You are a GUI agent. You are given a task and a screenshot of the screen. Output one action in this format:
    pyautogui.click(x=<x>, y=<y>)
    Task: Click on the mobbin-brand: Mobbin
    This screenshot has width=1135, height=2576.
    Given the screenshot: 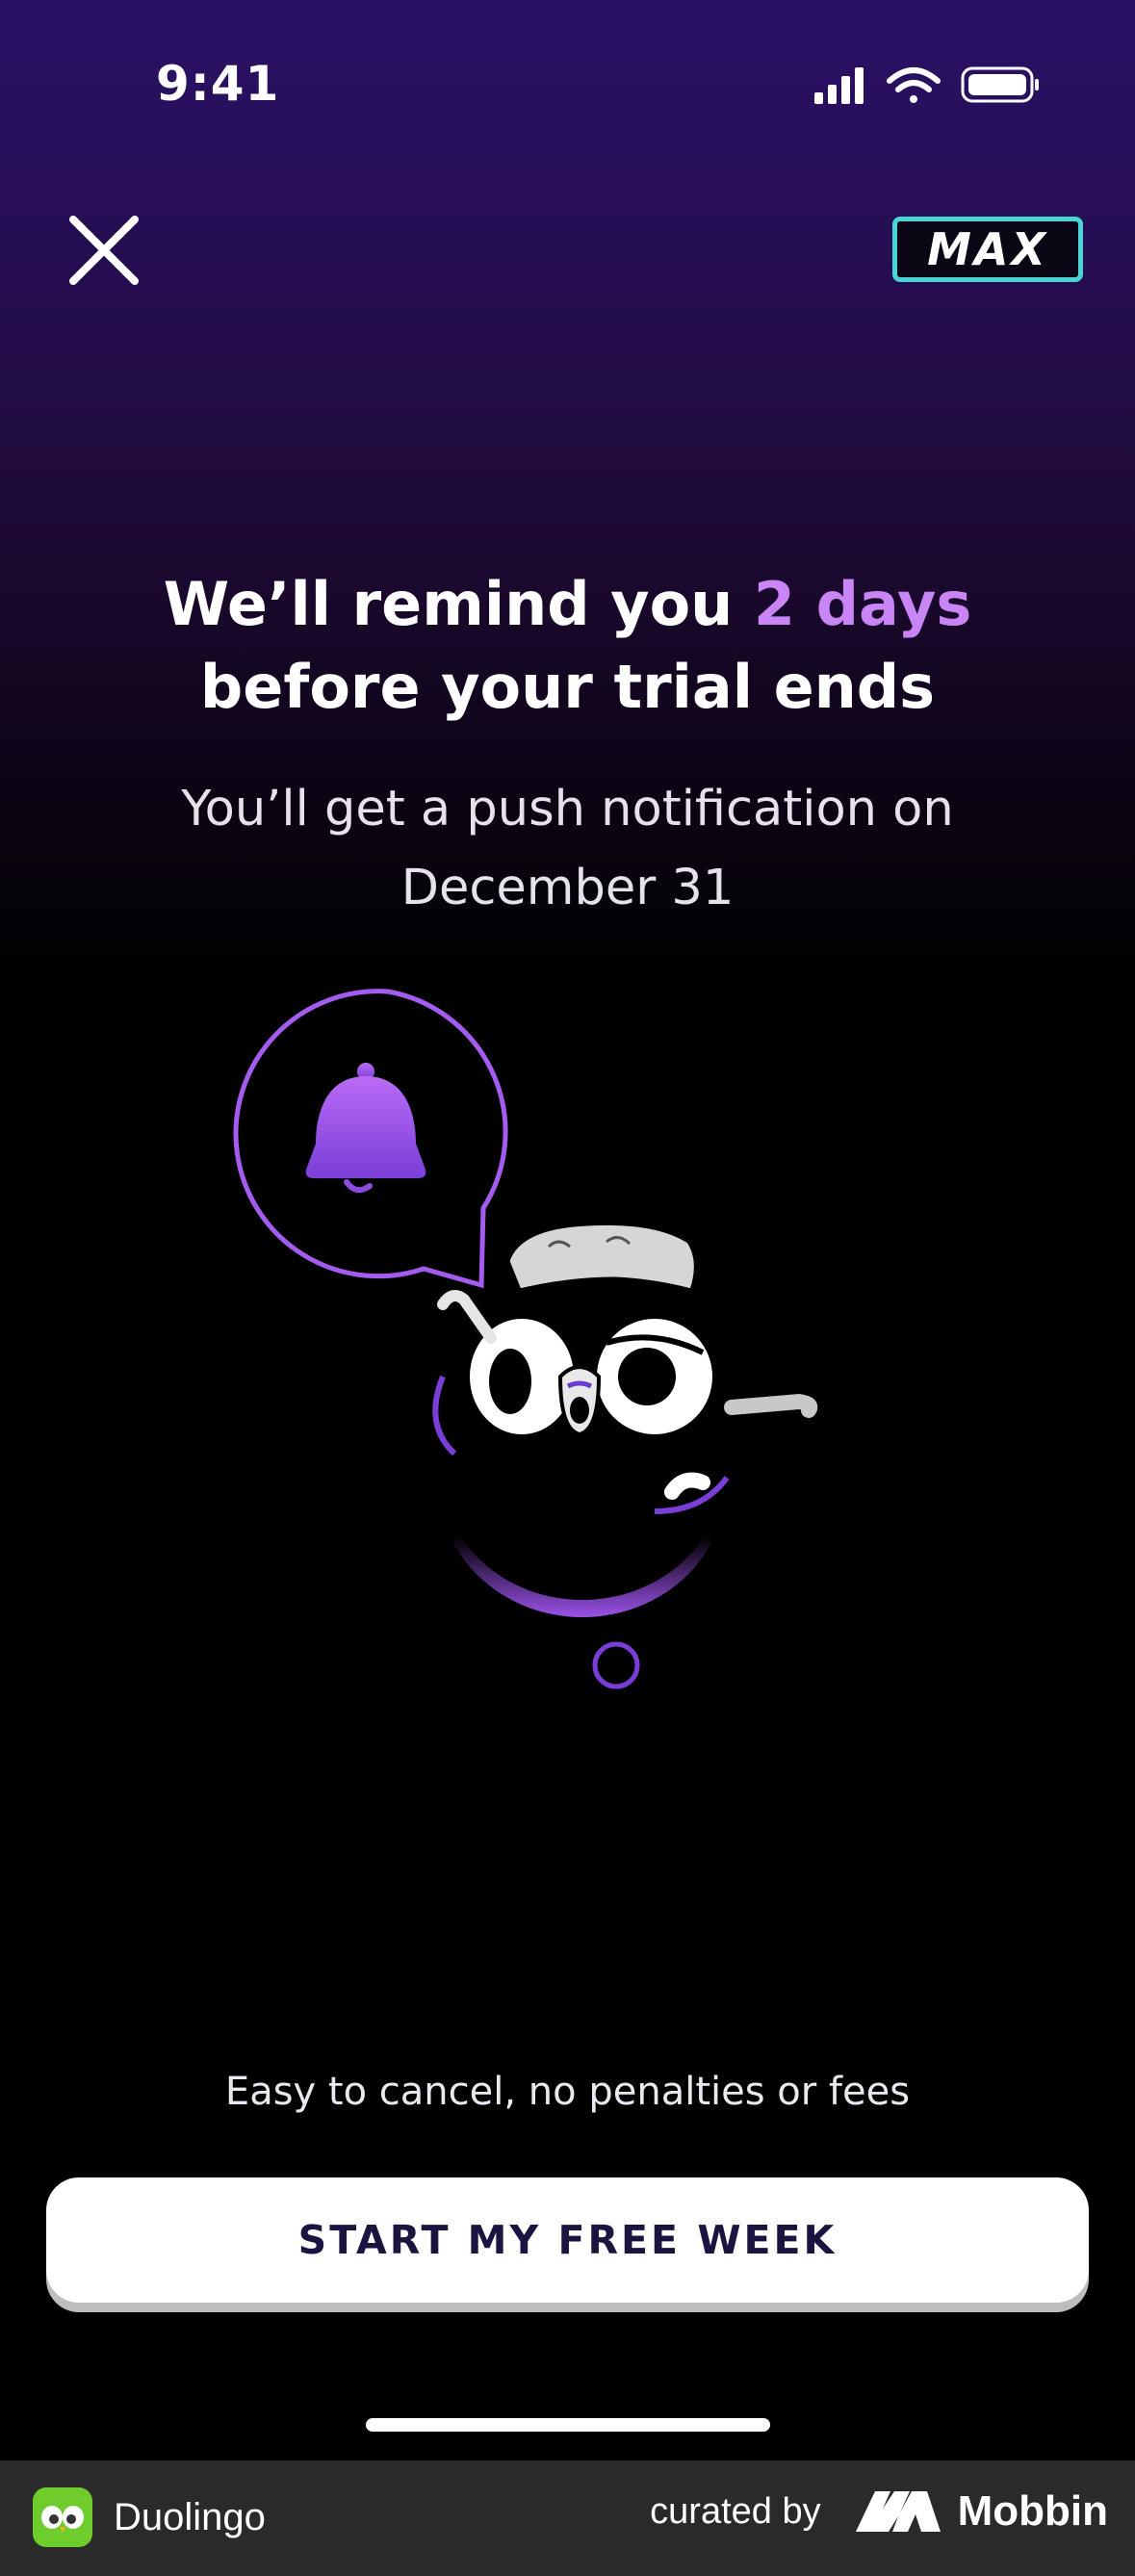 What is the action you would take?
    pyautogui.click(x=1032, y=2511)
    